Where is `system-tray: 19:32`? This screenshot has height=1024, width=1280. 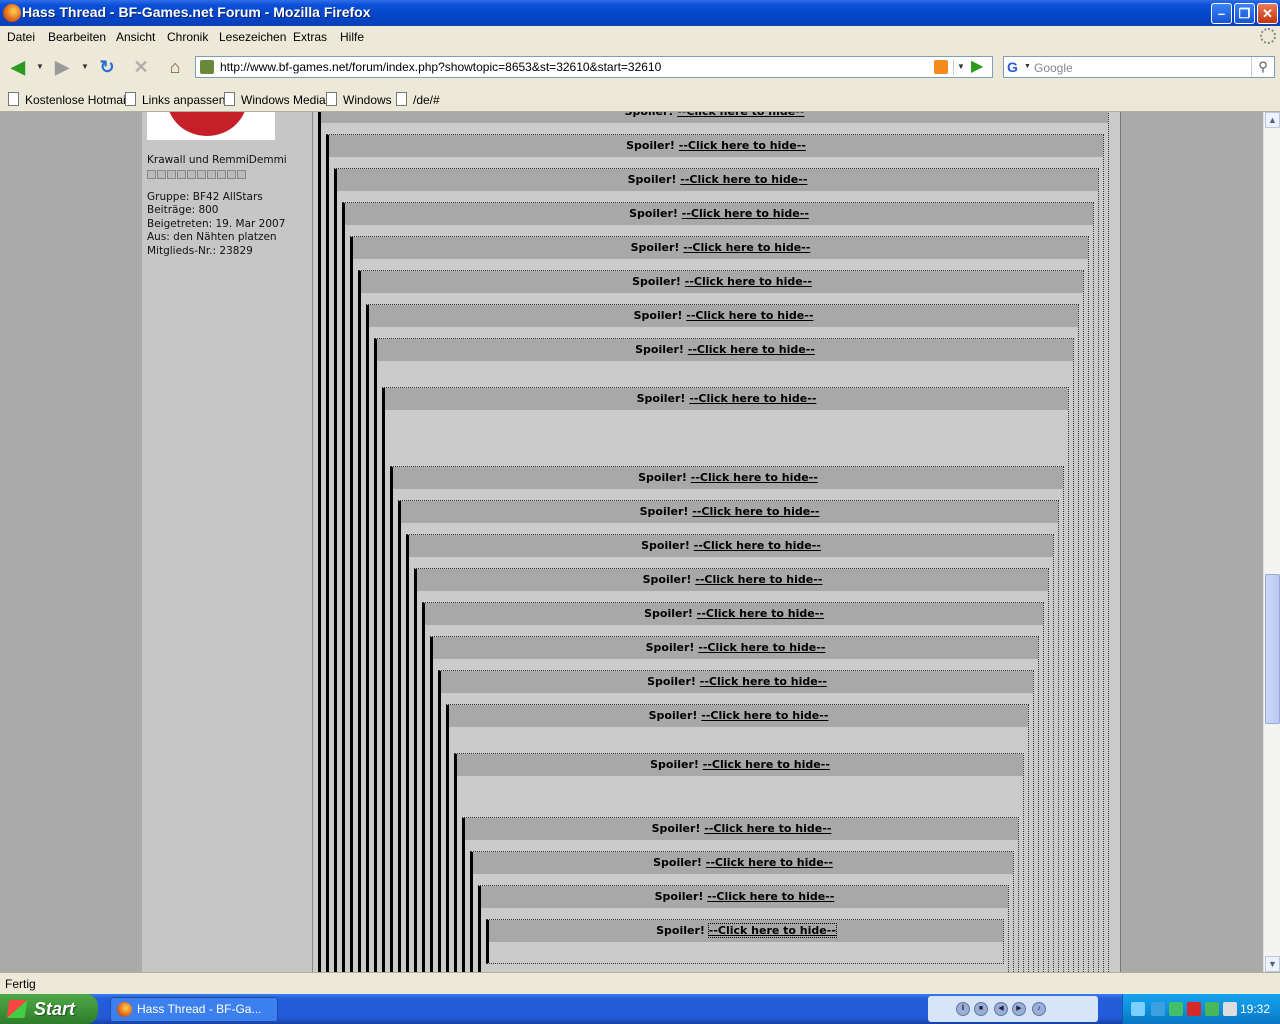 system-tray: 19:32 is located at coordinates (1201, 1009).